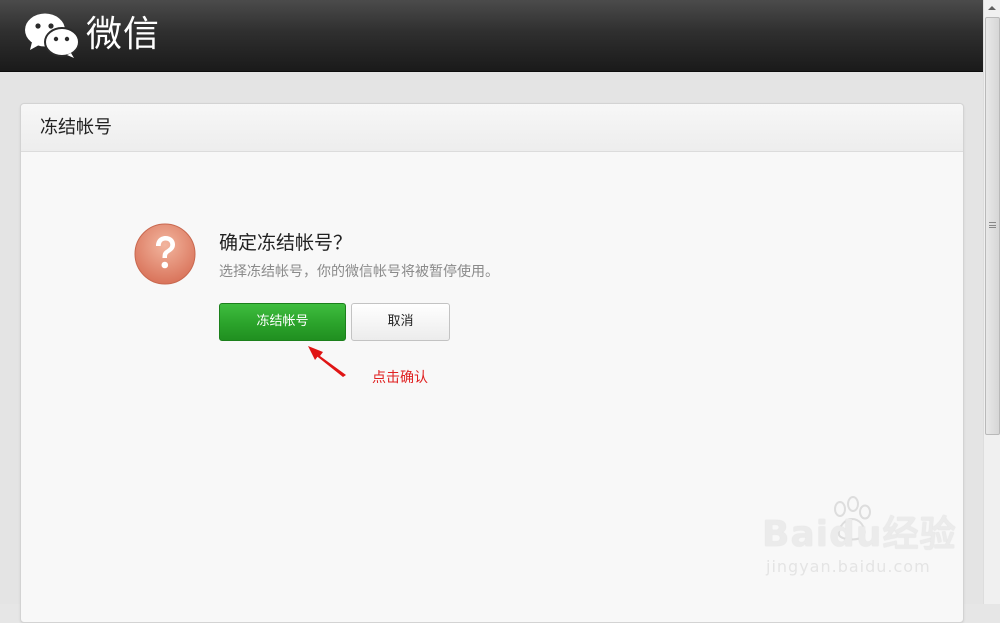 The image size is (1000, 623). I want to click on freeze-account-button: 冻结帐号, so click(282, 322).